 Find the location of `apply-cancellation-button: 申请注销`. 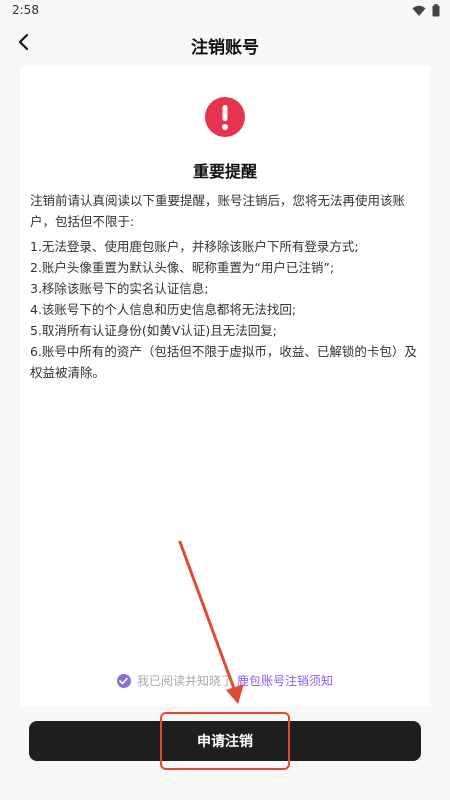

apply-cancellation-button: 申请注销 is located at coordinates (225, 741).